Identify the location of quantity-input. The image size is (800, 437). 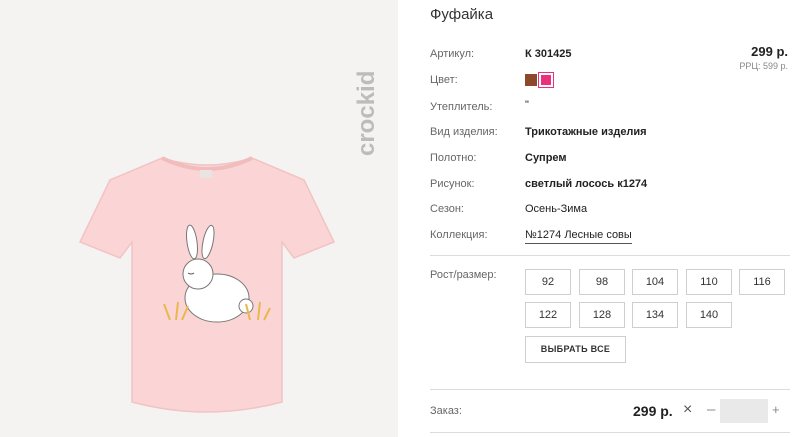
(744, 411).